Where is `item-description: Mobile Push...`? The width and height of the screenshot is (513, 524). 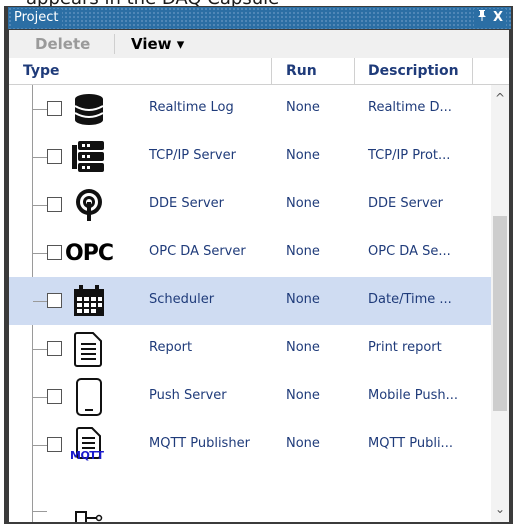
item-description: Mobile Push... is located at coordinates (413, 395).